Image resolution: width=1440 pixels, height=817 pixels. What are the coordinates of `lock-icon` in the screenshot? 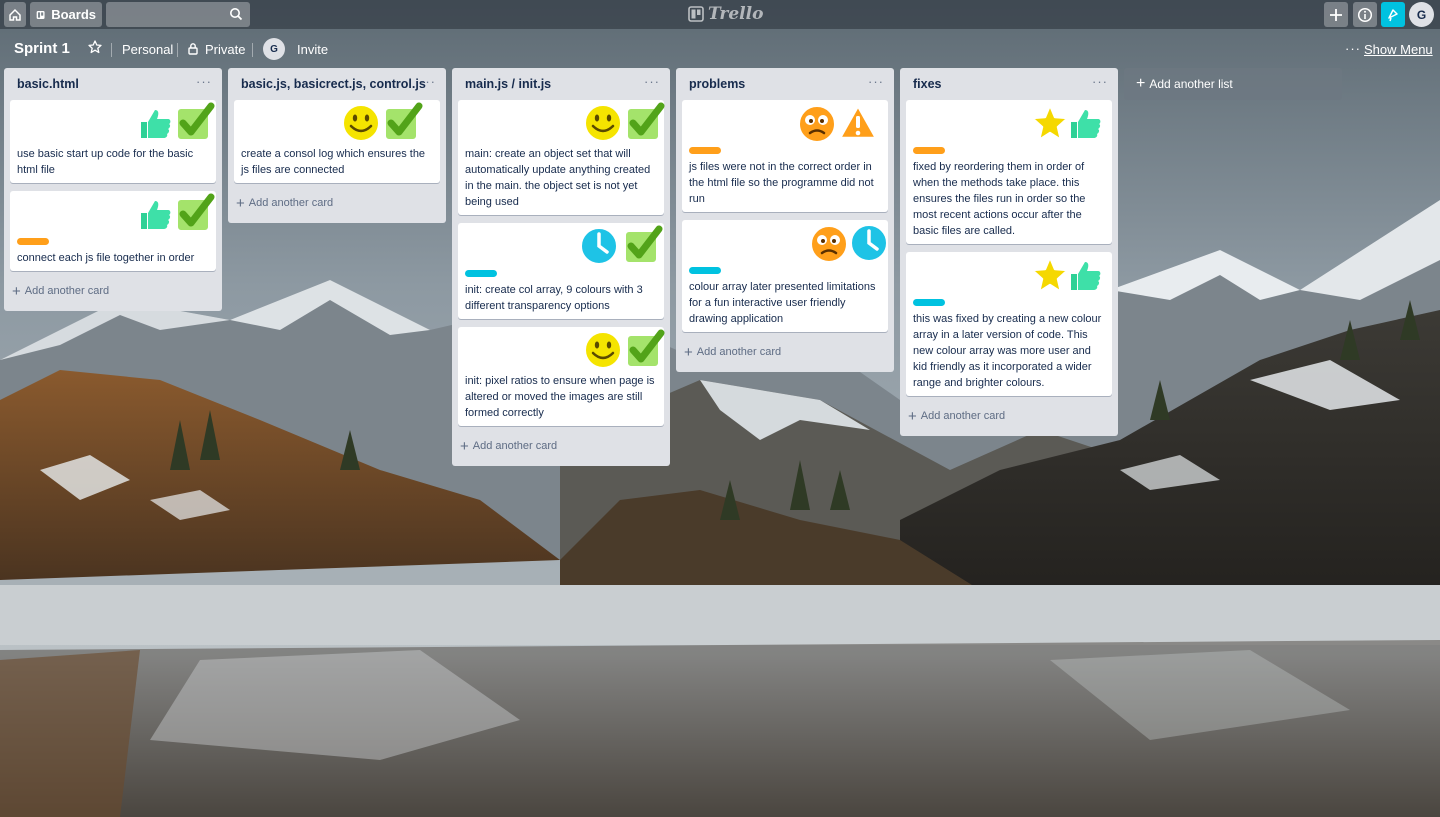 It's located at (193, 48).